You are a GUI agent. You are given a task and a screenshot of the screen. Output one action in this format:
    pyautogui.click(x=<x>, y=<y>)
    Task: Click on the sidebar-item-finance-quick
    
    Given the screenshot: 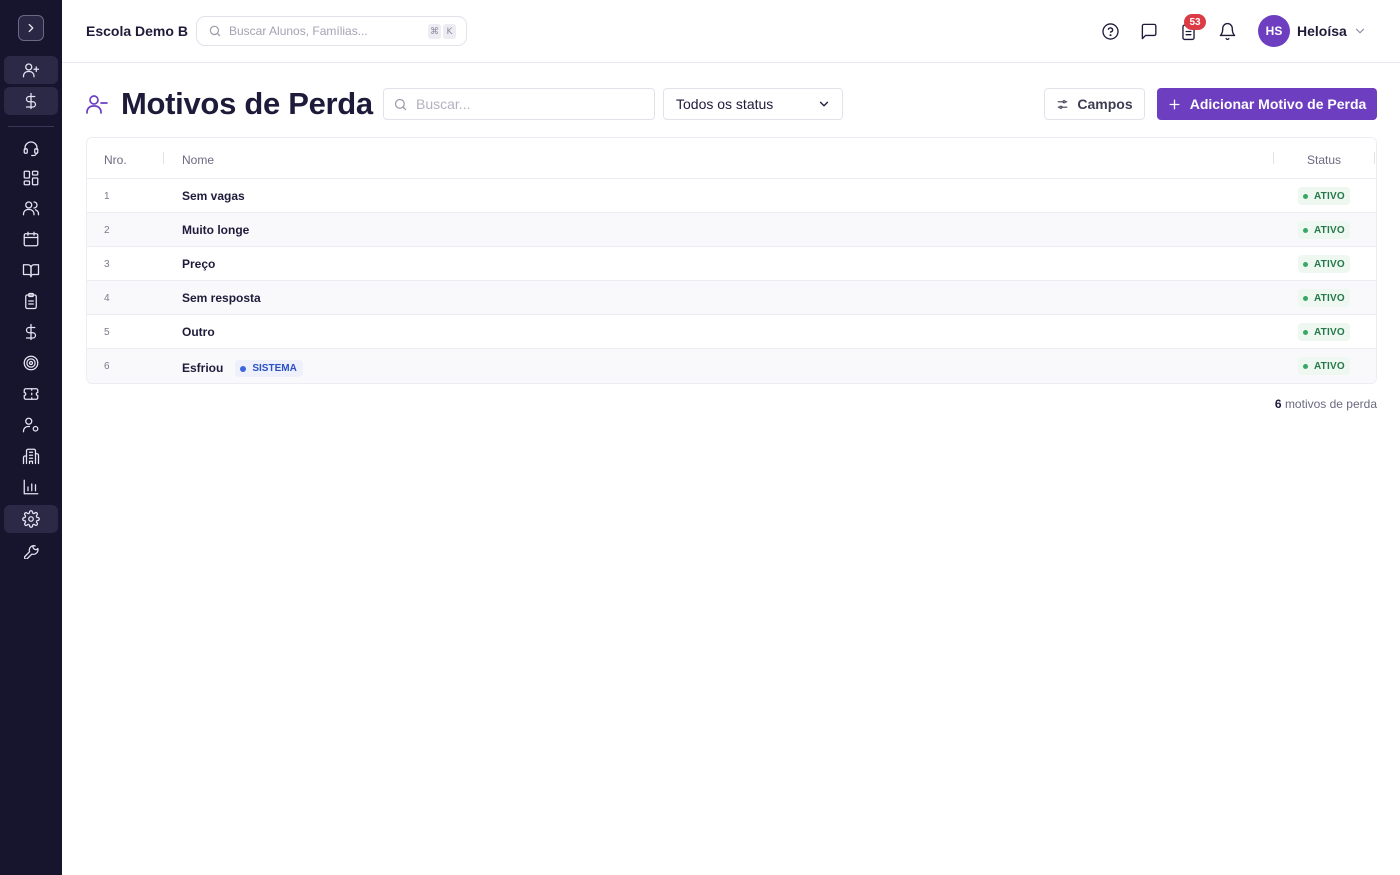 What is the action you would take?
    pyautogui.click(x=31, y=101)
    